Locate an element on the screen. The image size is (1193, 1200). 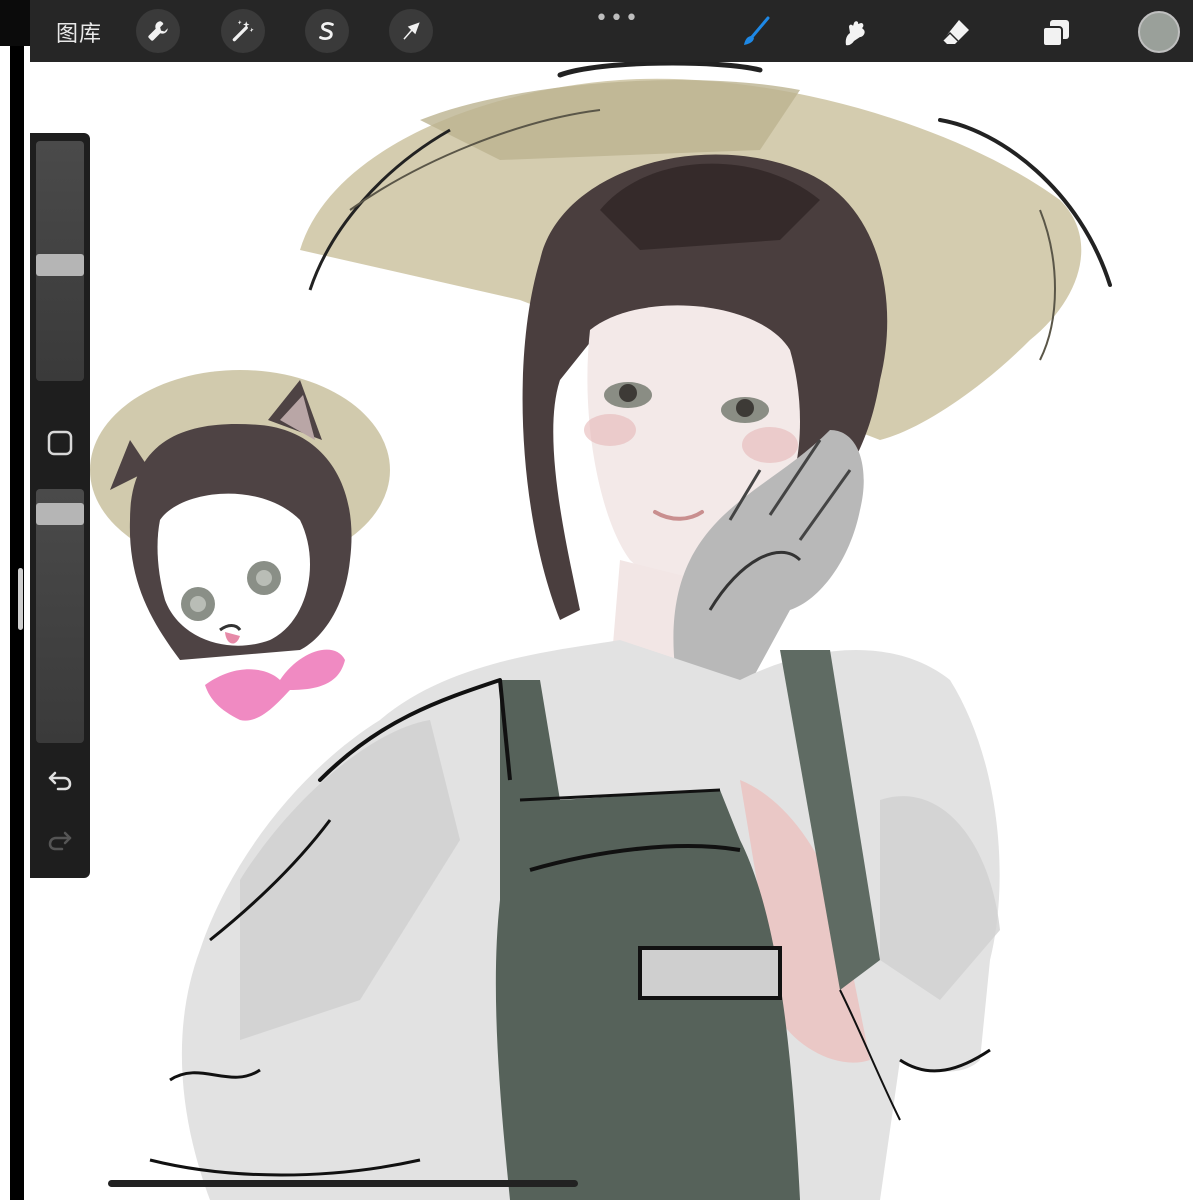
arrow-cursor-icon is located at coordinates (411, 31).